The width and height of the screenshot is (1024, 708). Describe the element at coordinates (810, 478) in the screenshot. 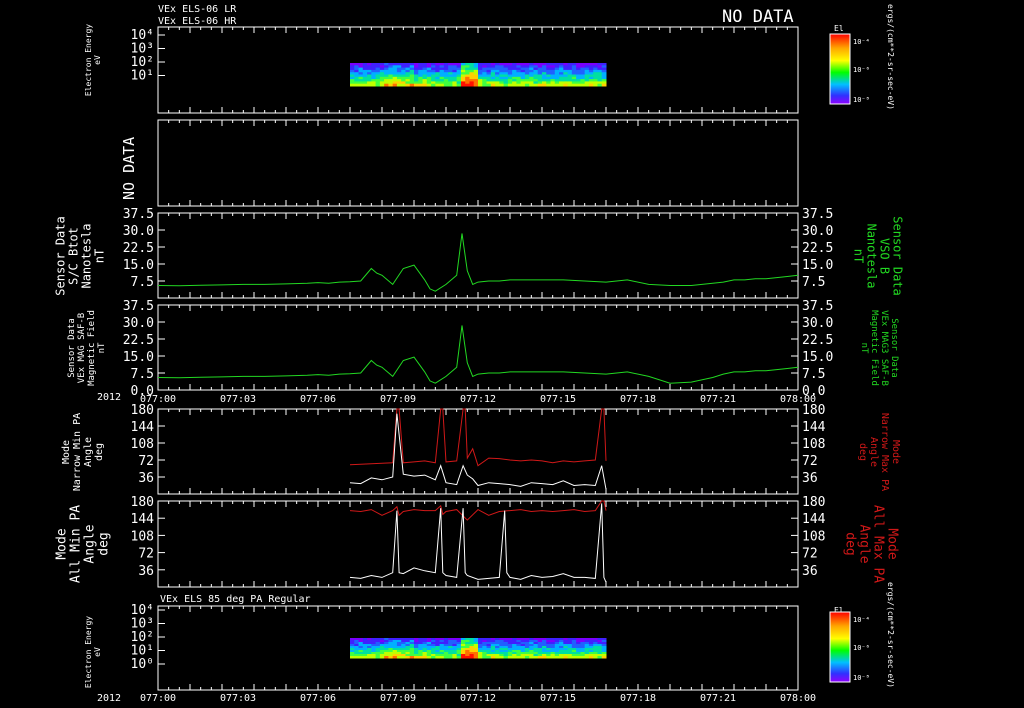

I see `y-tick-label-right: 36` at that location.